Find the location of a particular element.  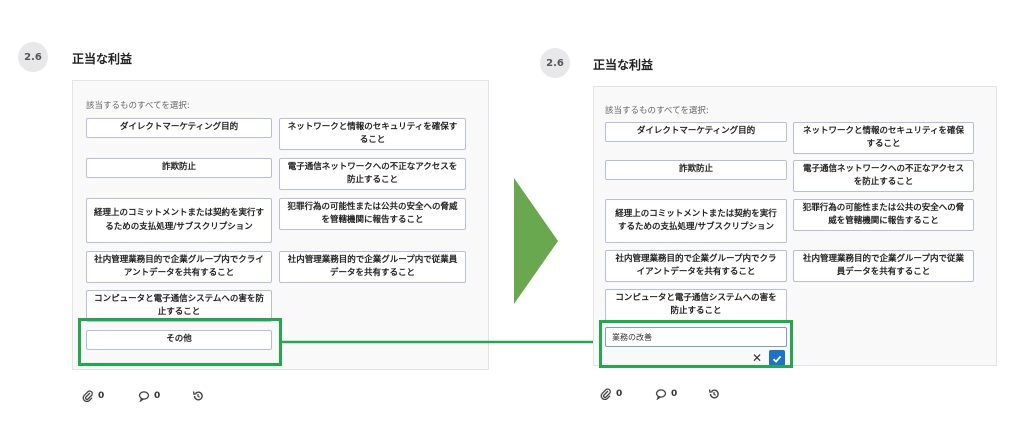

highlight-box-other is located at coordinates (180, 342).